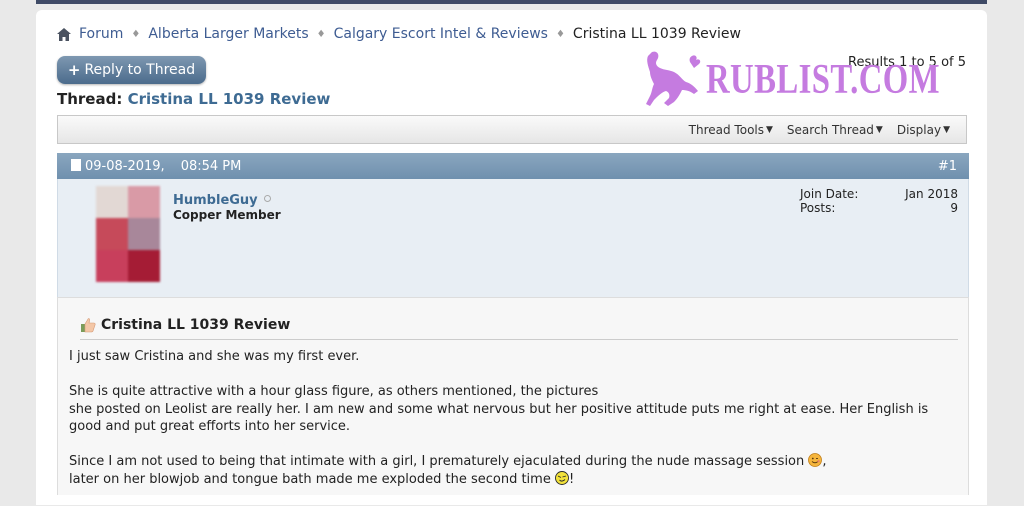 The image size is (1024, 506). I want to click on username-link: HumbleGuy, so click(222, 200).